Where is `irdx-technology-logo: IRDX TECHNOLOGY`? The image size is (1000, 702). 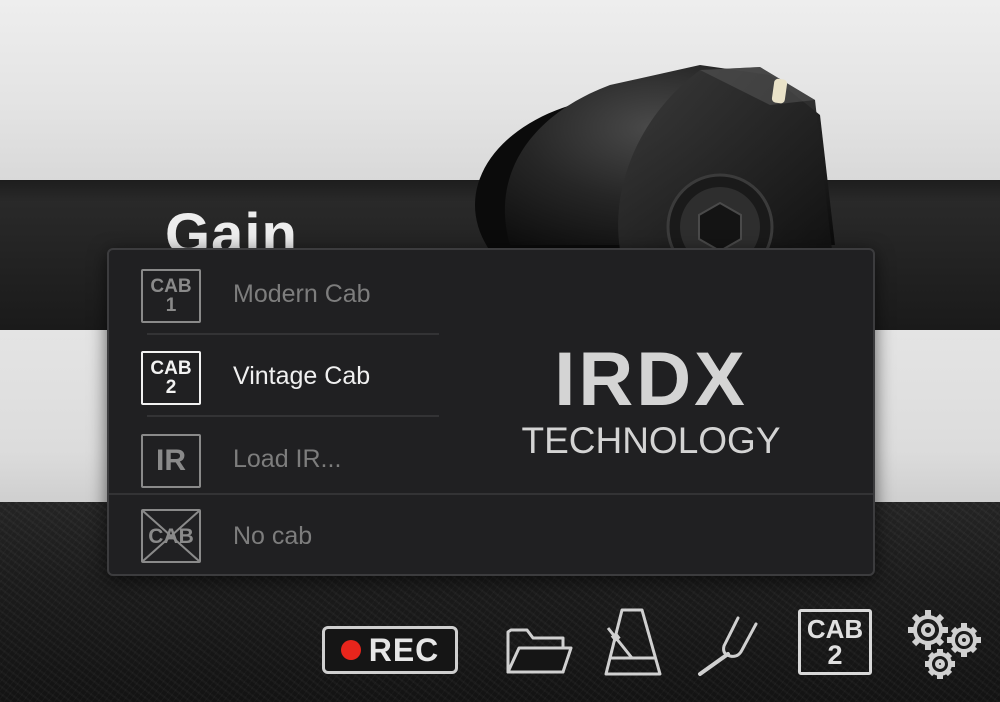 irdx-technology-logo: IRDX TECHNOLOGY is located at coordinates (651, 399).